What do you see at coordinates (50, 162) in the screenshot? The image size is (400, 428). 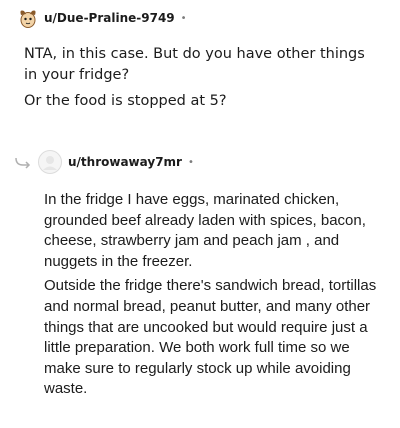 I see `default-avatar-icon` at bounding box center [50, 162].